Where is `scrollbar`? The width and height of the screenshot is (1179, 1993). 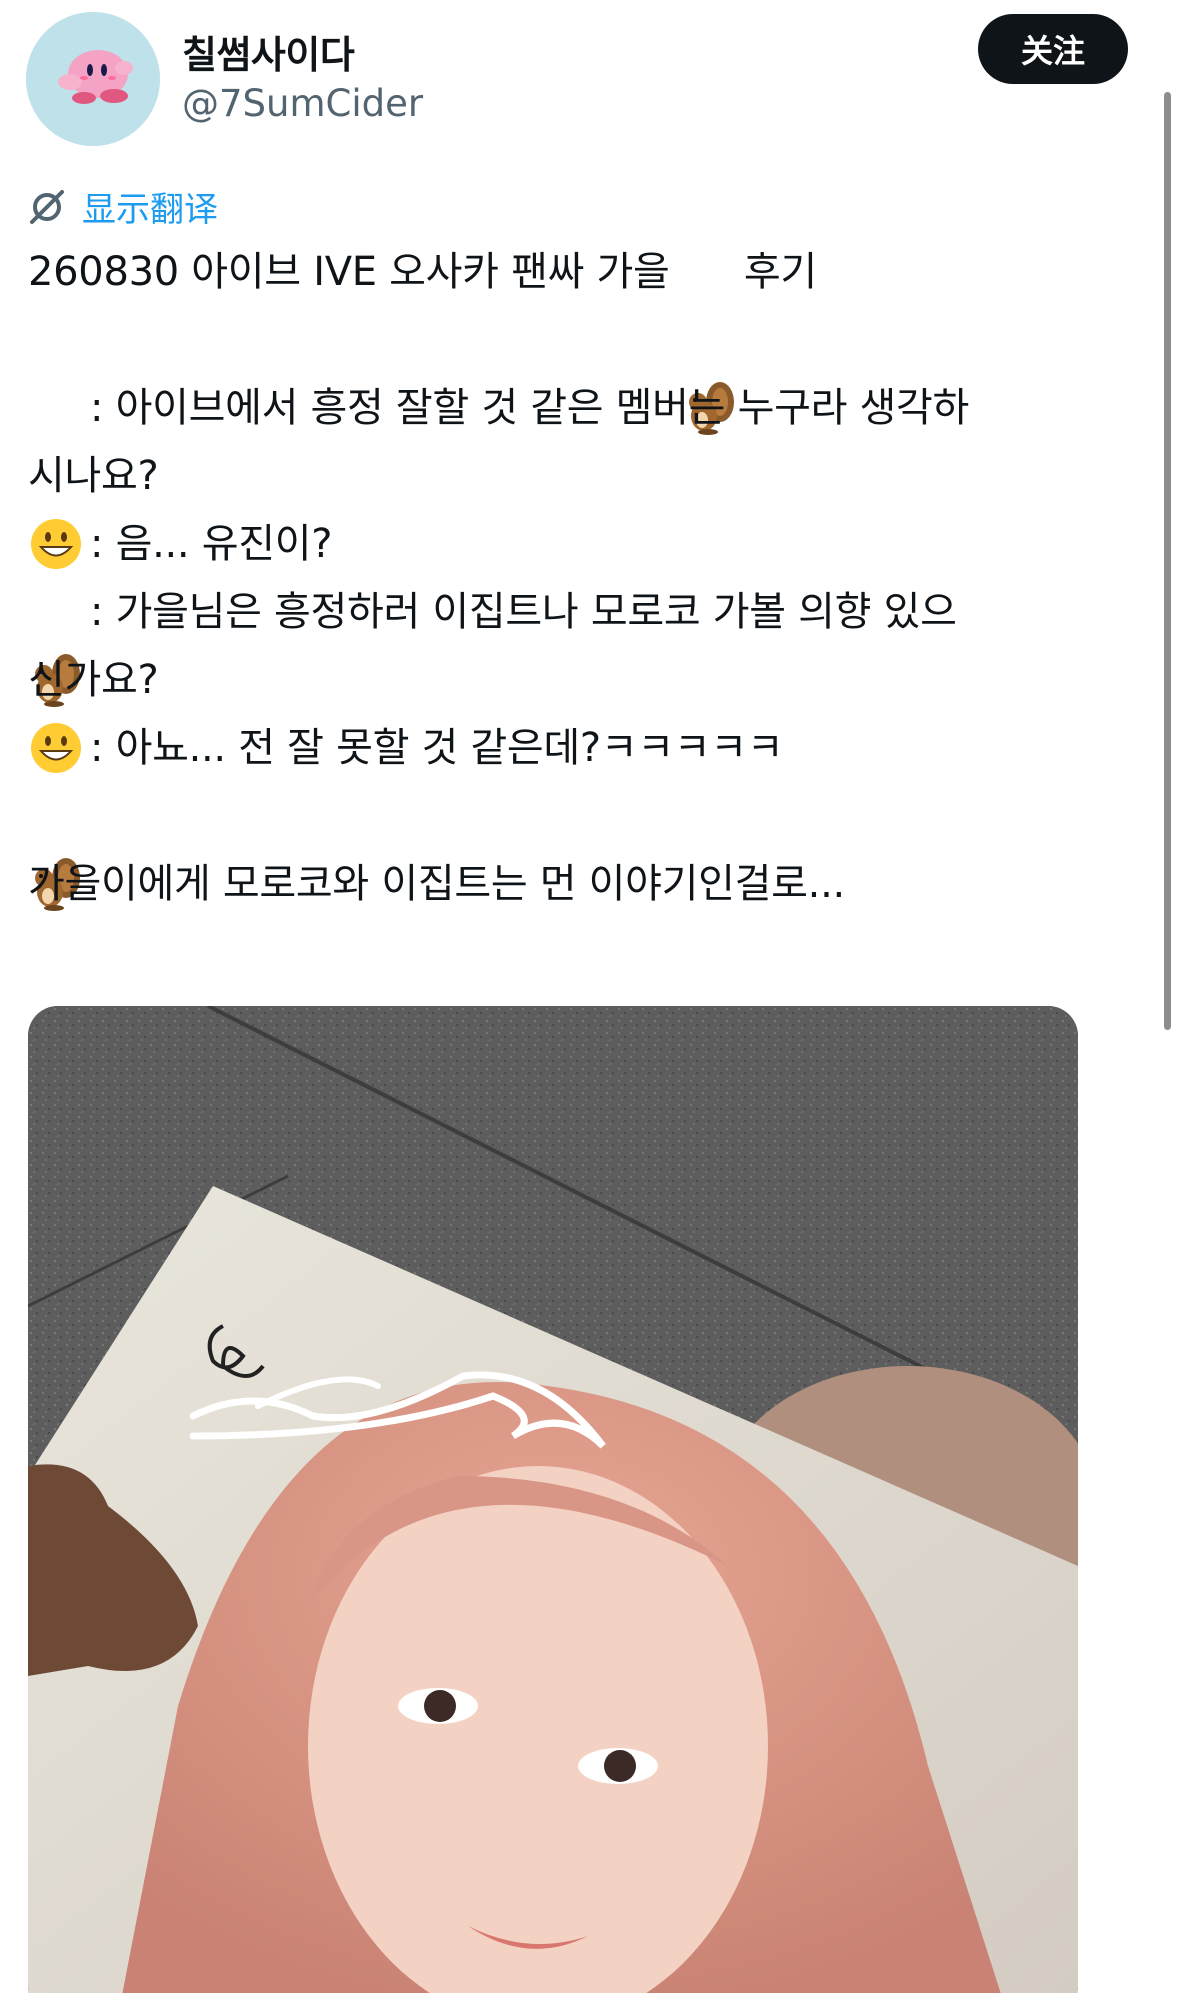
scrollbar is located at coordinates (1167, 561).